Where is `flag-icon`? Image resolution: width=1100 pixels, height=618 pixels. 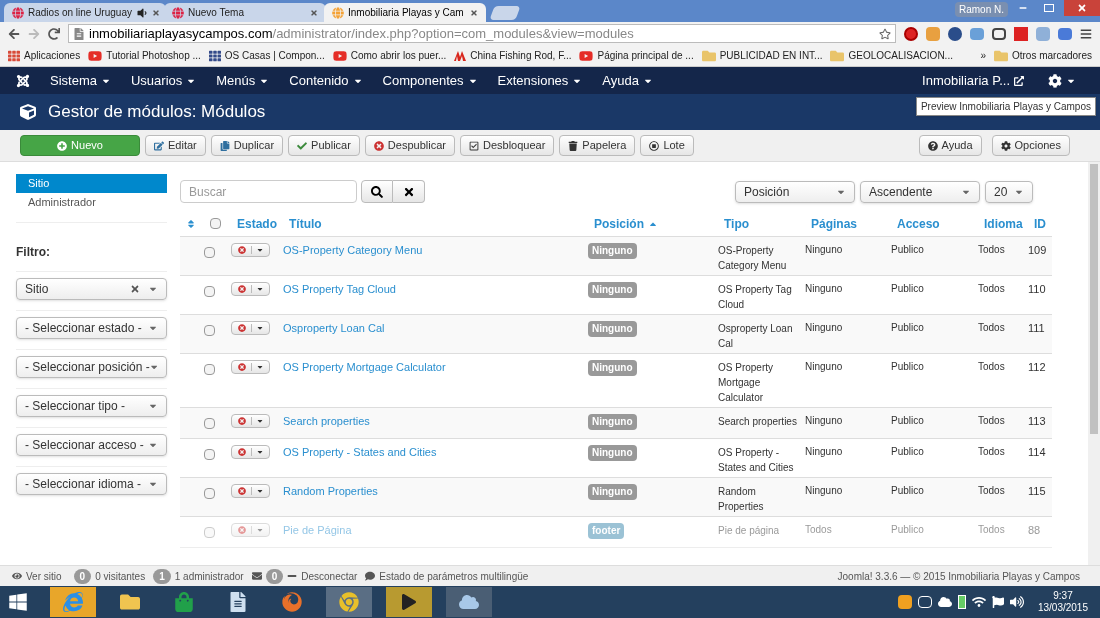
flag-icon is located at coordinates (997, 602).